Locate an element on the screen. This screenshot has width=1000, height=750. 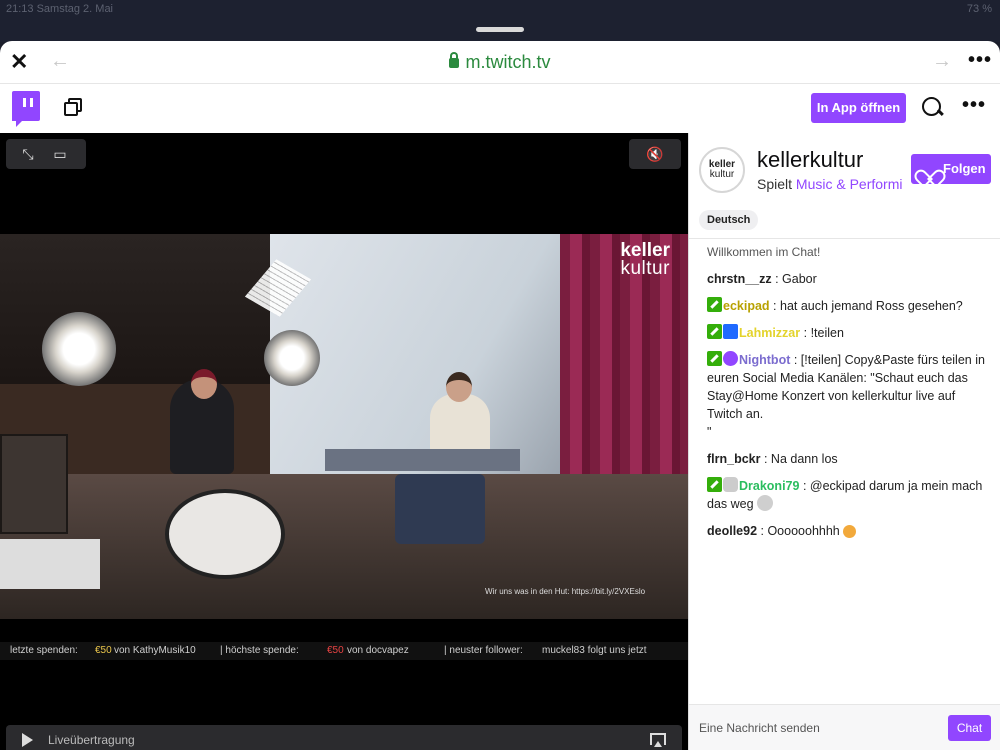
follow-button: Folgen is located at coordinates (951, 169).